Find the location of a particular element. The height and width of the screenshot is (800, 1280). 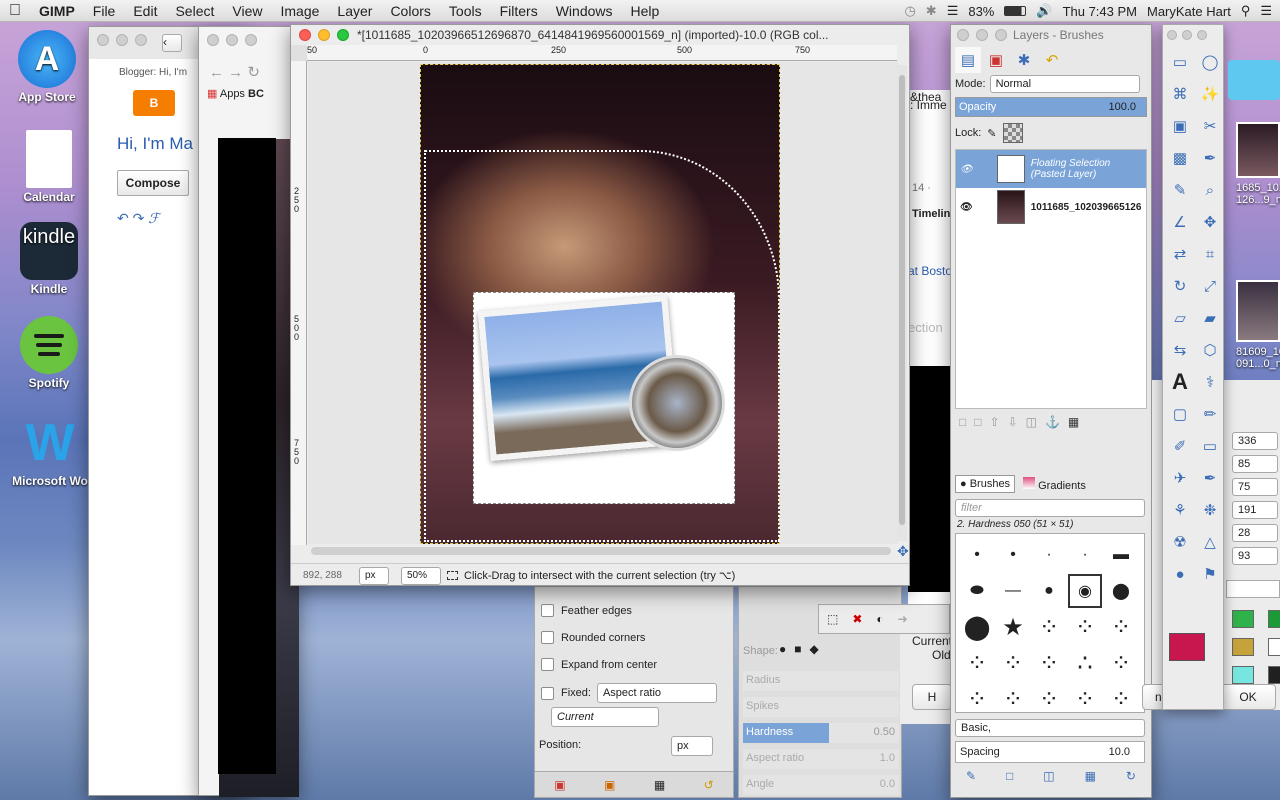

menu-edit: Edit is located at coordinates (145, 11).